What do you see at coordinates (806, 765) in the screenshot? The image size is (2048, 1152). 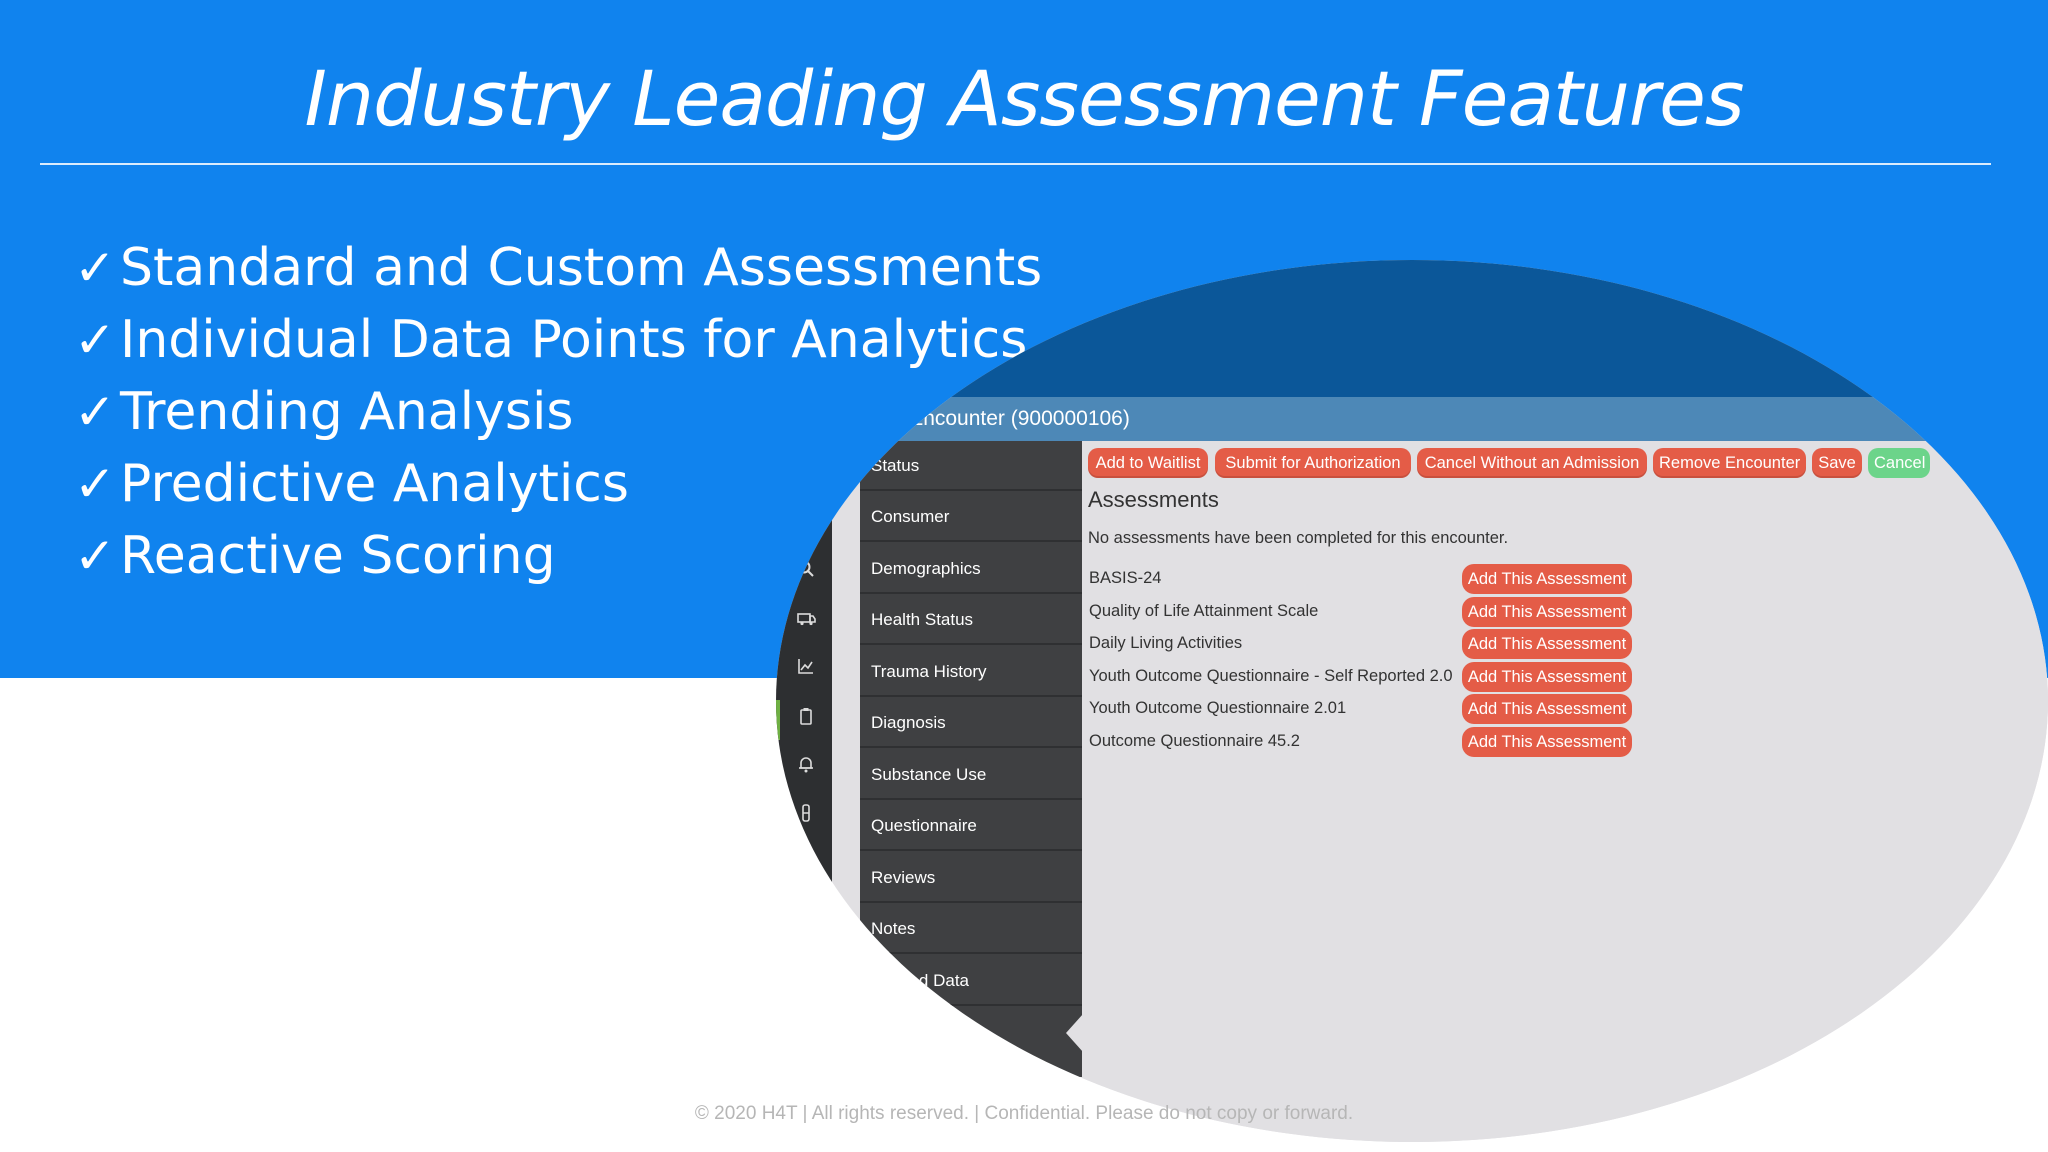 I see `bell-icon` at bounding box center [806, 765].